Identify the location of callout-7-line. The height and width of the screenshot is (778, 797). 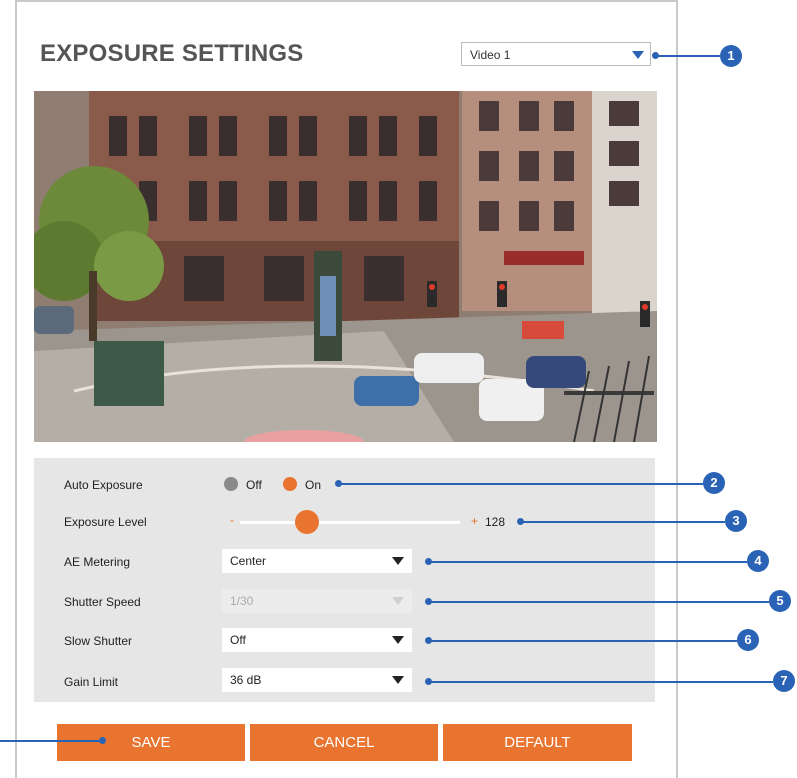
(601, 682).